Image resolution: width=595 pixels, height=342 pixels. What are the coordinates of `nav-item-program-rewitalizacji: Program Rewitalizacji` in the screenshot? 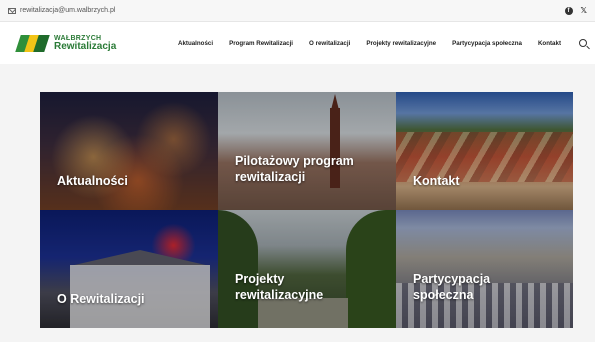 It's located at (261, 43).